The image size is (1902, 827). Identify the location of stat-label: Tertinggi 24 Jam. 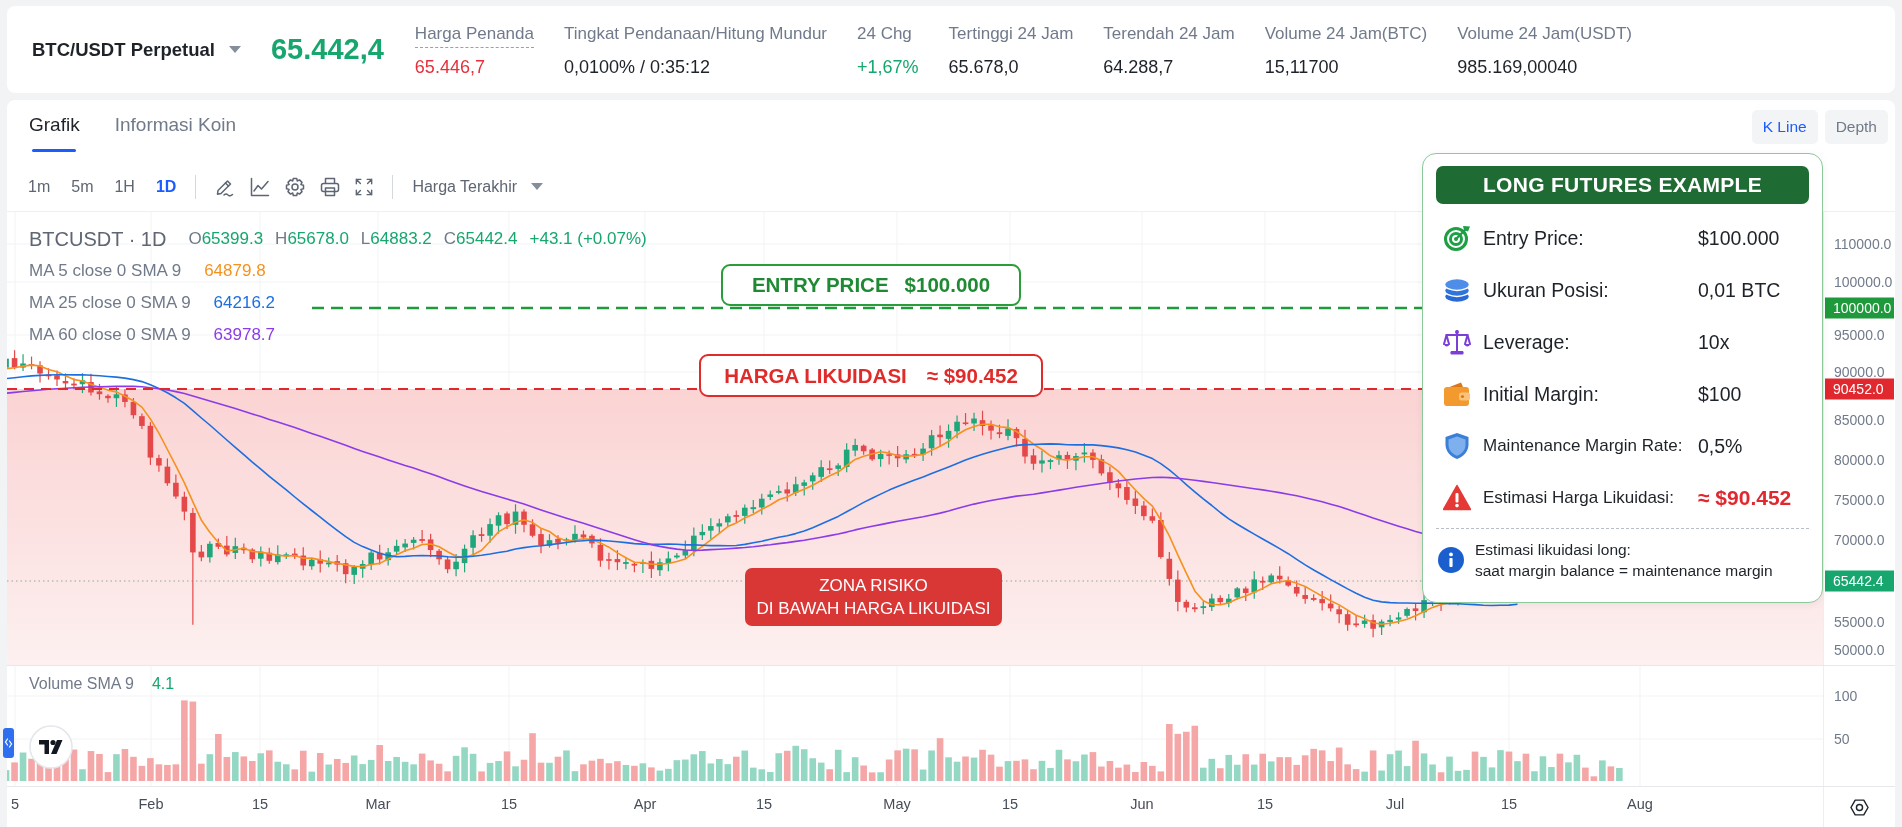
(1011, 34).